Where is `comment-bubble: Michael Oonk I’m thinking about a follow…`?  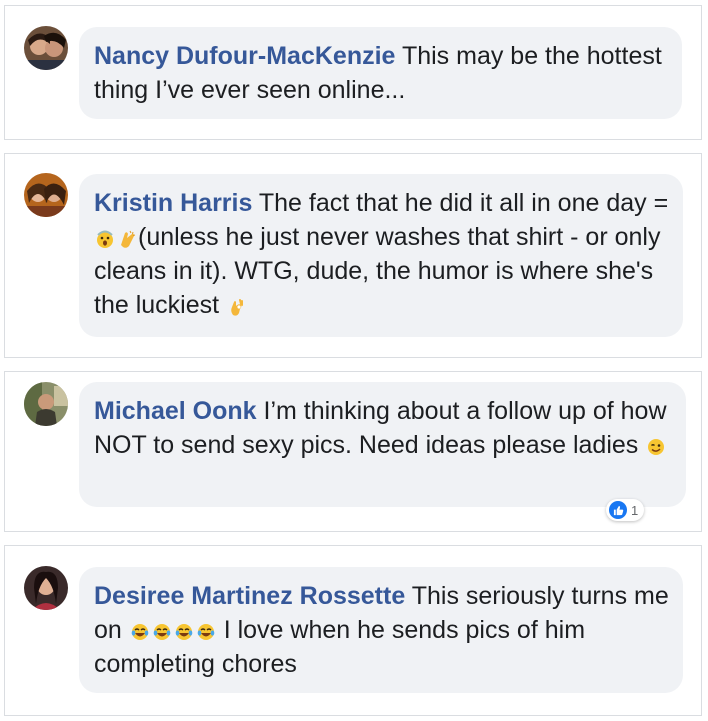
comment-bubble: Michael Oonk I’m thinking about a follow… is located at coordinates (382, 444).